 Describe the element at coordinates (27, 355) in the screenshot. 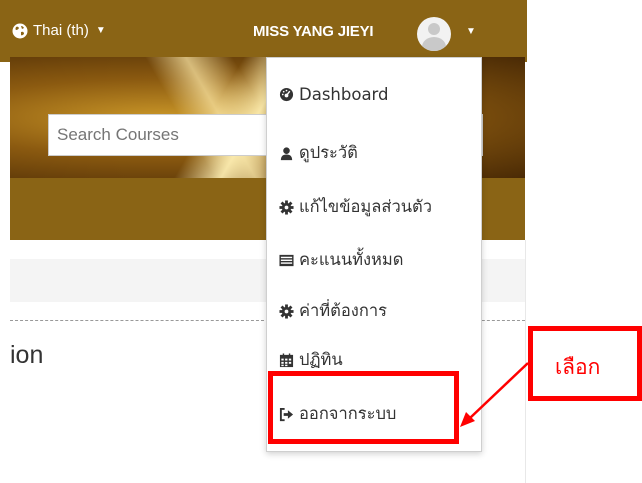

I see `section-heading: ion` at that location.